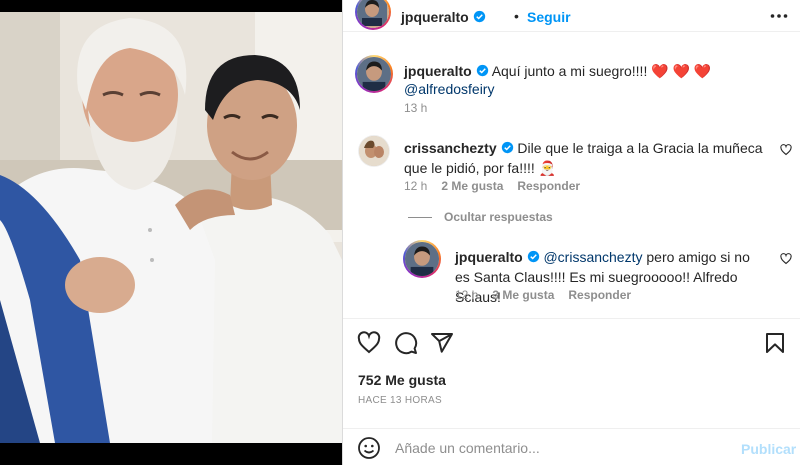 Image resolution: width=800 pixels, height=465 pixels. Describe the element at coordinates (374, 151) in the screenshot. I see `comment-avatar` at that location.